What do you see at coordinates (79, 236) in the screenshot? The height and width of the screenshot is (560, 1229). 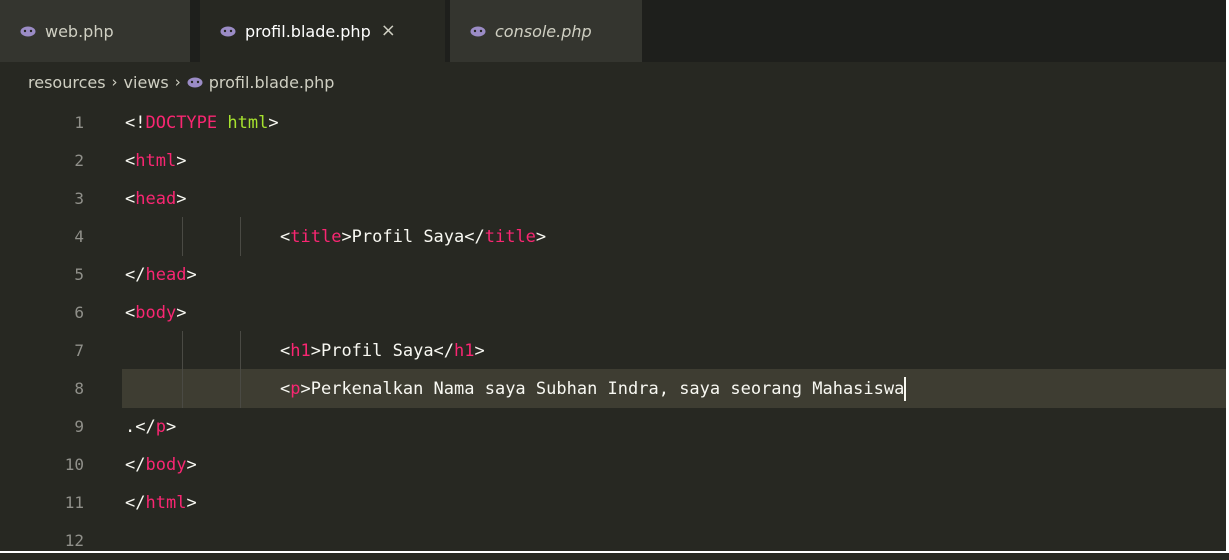 I see `line-number-text: 4` at bounding box center [79, 236].